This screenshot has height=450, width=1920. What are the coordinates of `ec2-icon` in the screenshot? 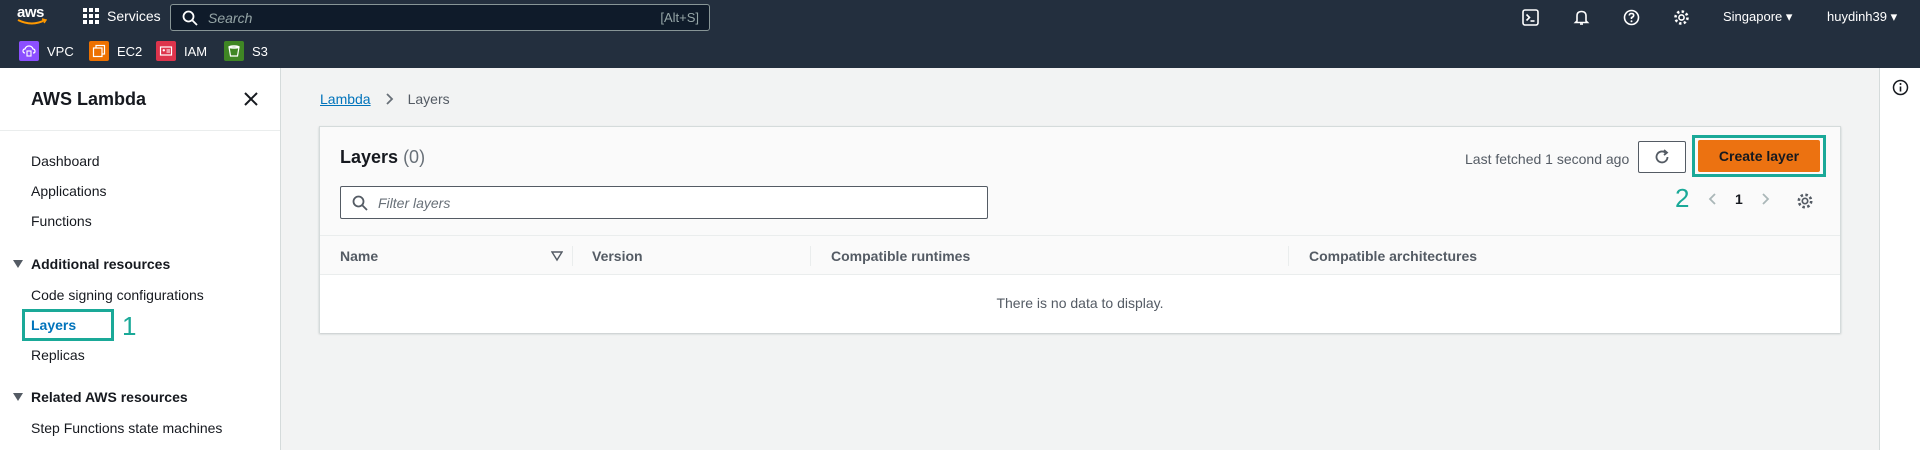 It's located at (99, 51).